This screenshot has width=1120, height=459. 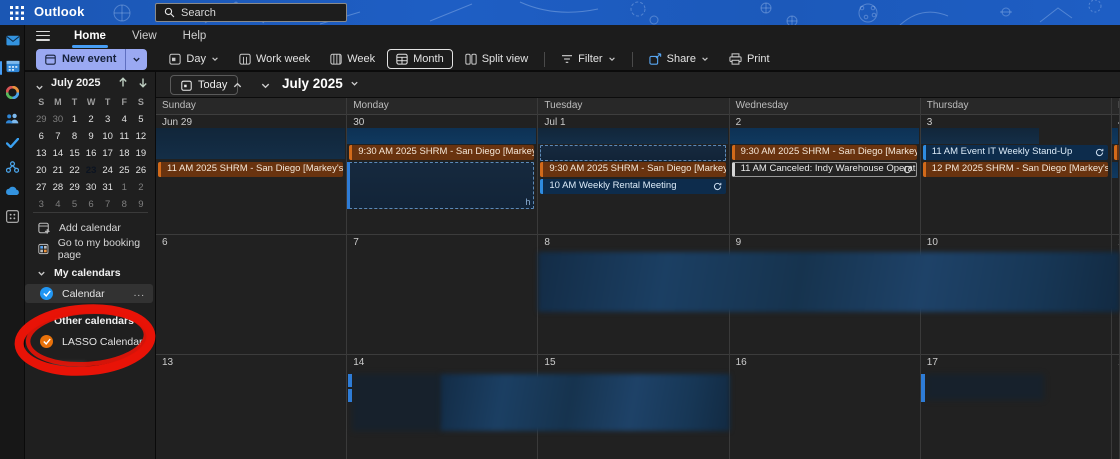 I want to click on minical-day: 26, so click(x=141, y=170).